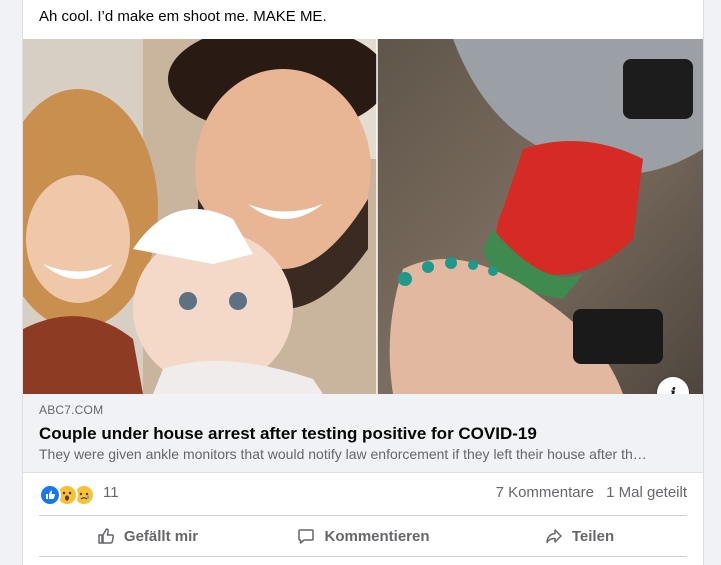  I want to click on engagement-counts: 7 Kommentare 1 Mal geteilt, so click(587, 492).